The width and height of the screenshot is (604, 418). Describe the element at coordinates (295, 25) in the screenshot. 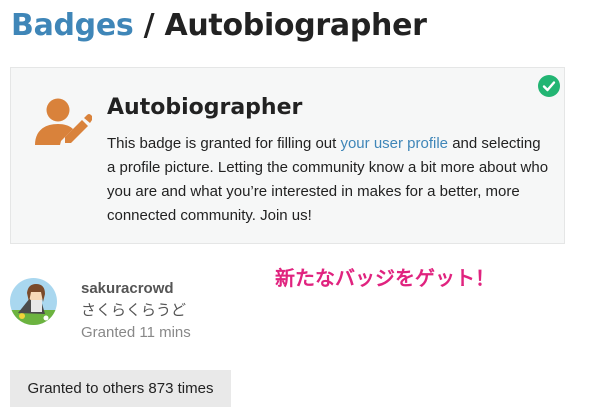

I see `breadcrumb-current: Autobiographer` at that location.